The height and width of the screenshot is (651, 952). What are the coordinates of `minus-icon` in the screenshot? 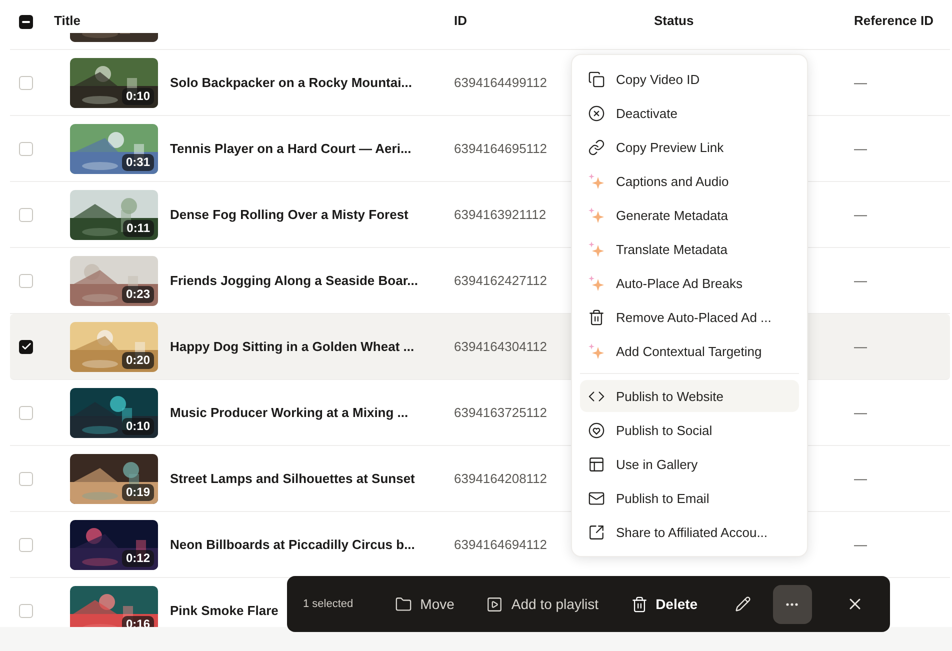 It's located at (26, 22).